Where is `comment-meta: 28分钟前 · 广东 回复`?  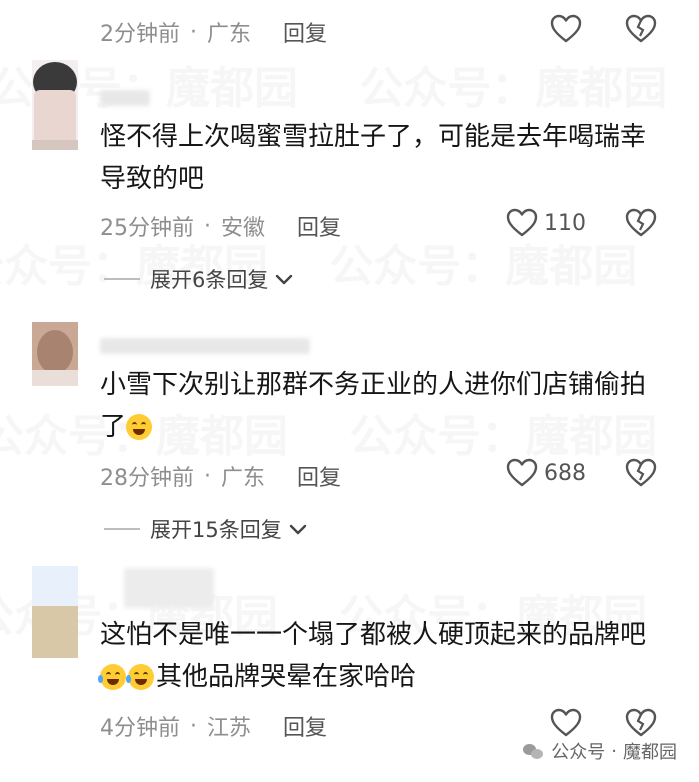 comment-meta: 28分钟前 · 广东 回复 is located at coordinates (220, 476).